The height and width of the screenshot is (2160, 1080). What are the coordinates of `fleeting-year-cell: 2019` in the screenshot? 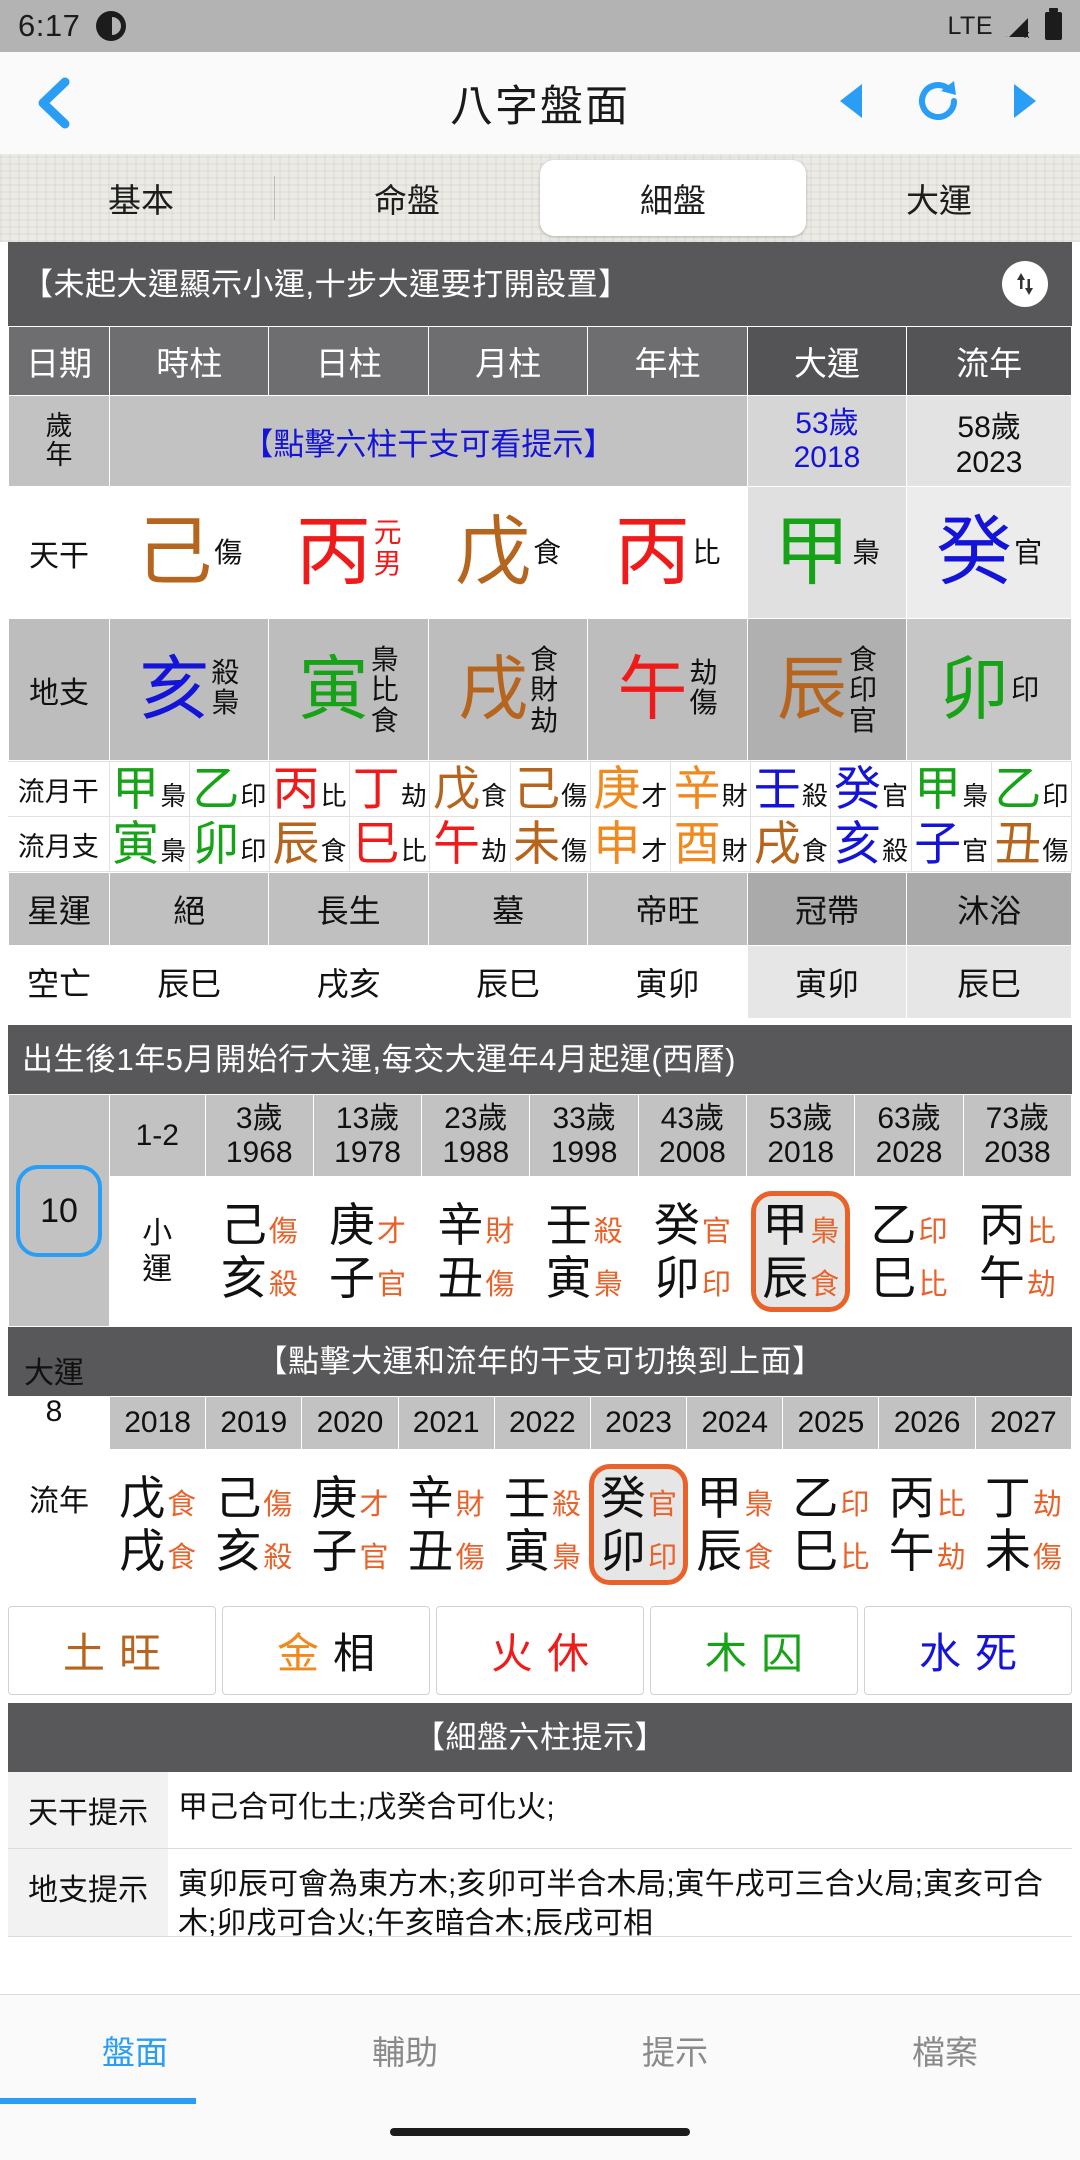 It's located at (254, 1423).